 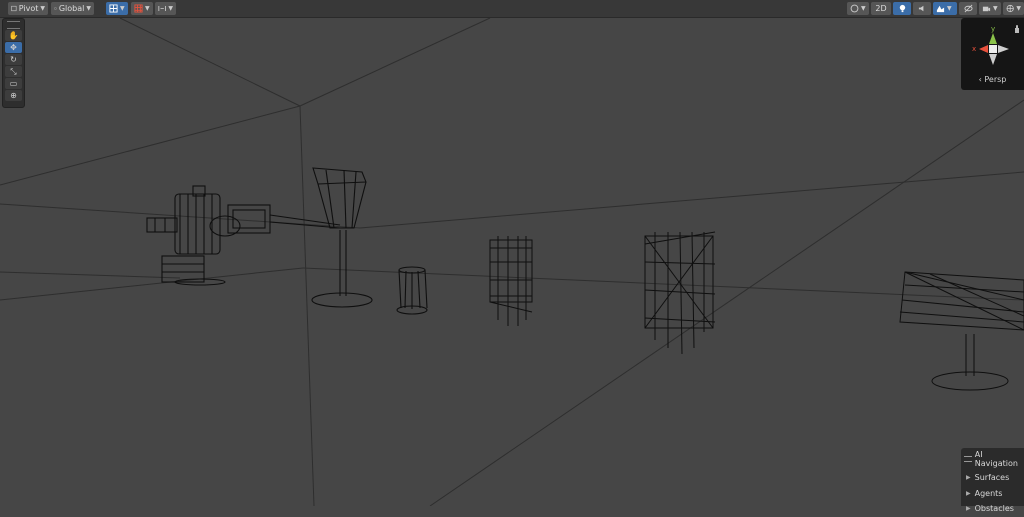 I want to click on effects-icon, so click(x=940, y=9).